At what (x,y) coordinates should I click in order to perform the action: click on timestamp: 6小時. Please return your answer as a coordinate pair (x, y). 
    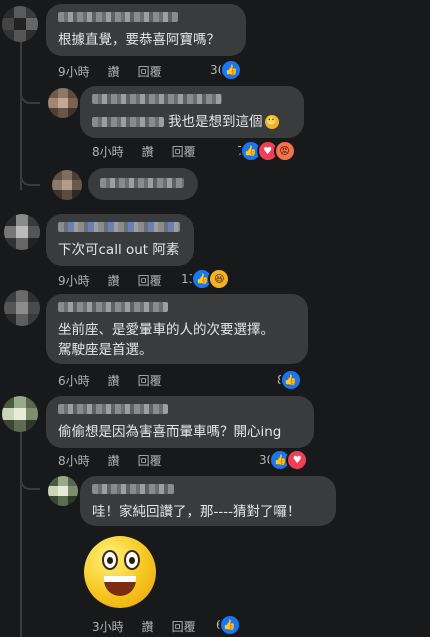
    Looking at the image, I should click on (74, 381).